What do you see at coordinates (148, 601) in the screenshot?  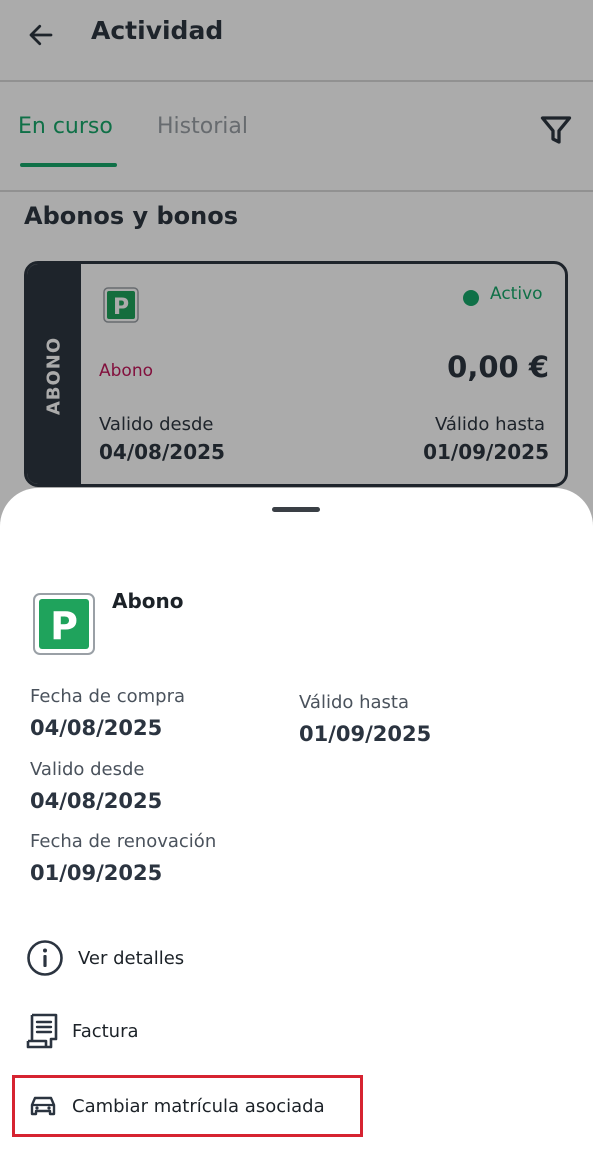 I see `sheet-title: Abono` at bounding box center [148, 601].